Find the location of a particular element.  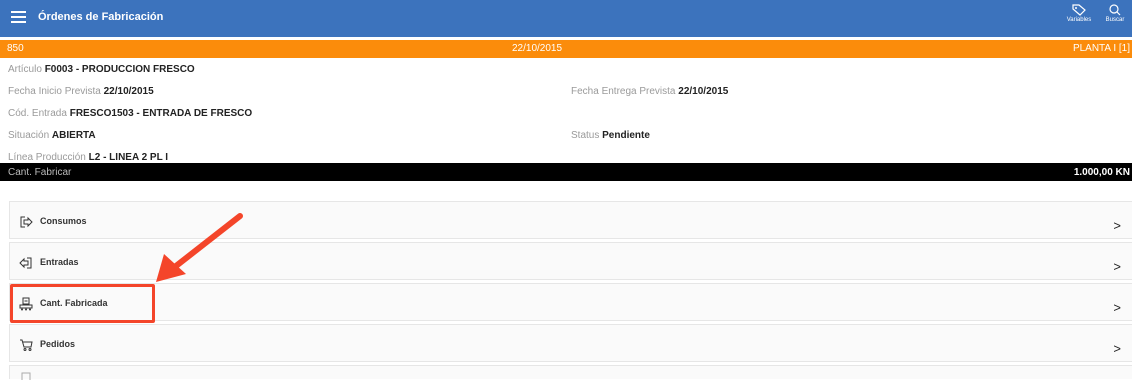

menu-item-label: Pedidos is located at coordinates (58, 344).